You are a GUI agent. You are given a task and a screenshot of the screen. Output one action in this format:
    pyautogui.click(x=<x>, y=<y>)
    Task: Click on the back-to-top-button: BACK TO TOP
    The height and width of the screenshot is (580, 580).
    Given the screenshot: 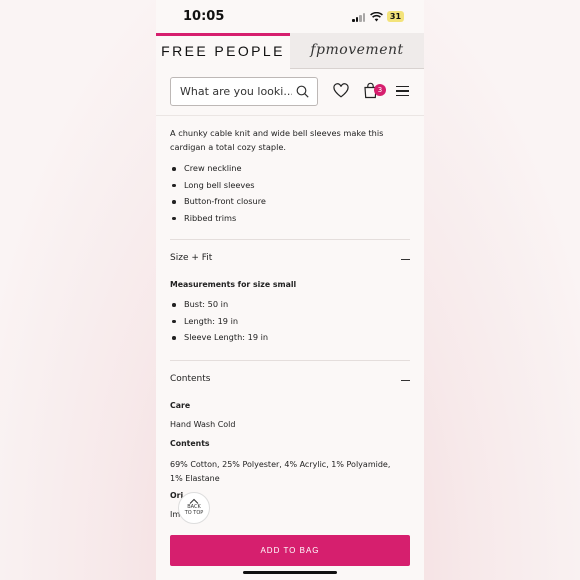 What is the action you would take?
    pyautogui.click(x=194, y=508)
    